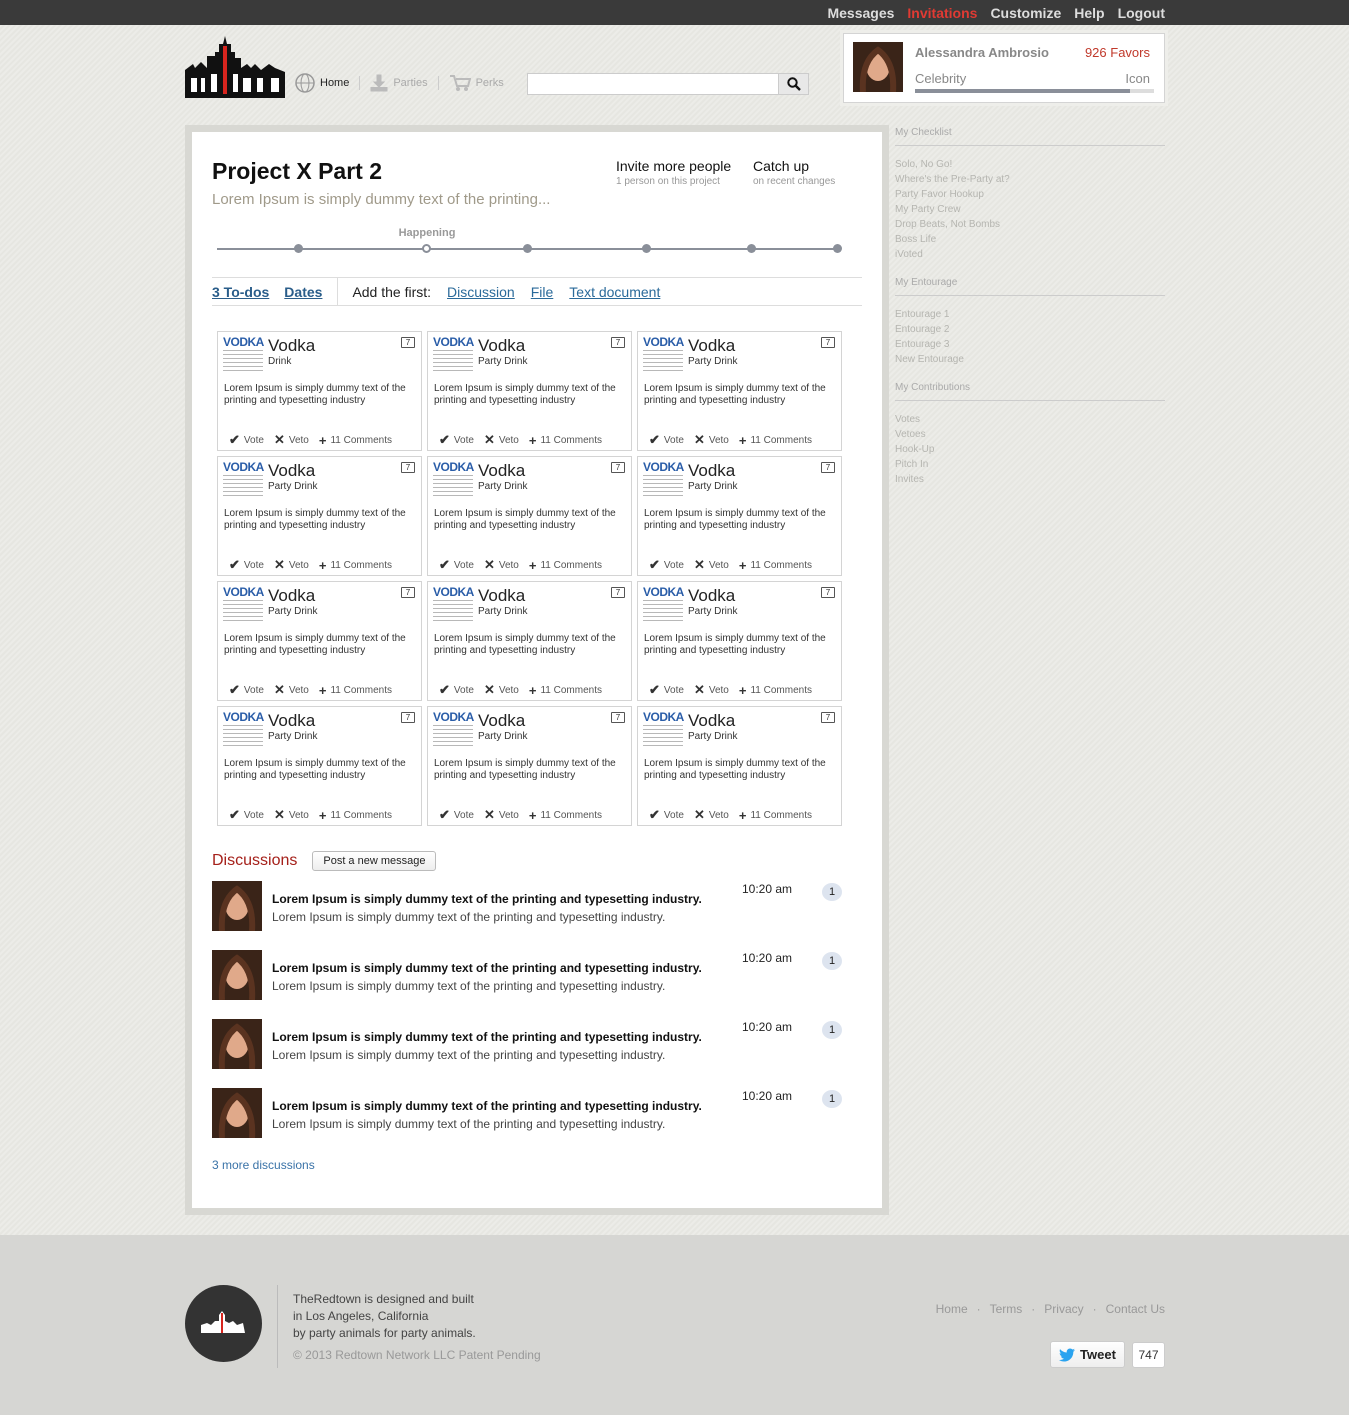 Image resolution: width=1349 pixels, height=1415 pixels. Describe the element at coordinates (1030, 359) in the screenshot. I see `sidebar-item: New Entourage` at that location.